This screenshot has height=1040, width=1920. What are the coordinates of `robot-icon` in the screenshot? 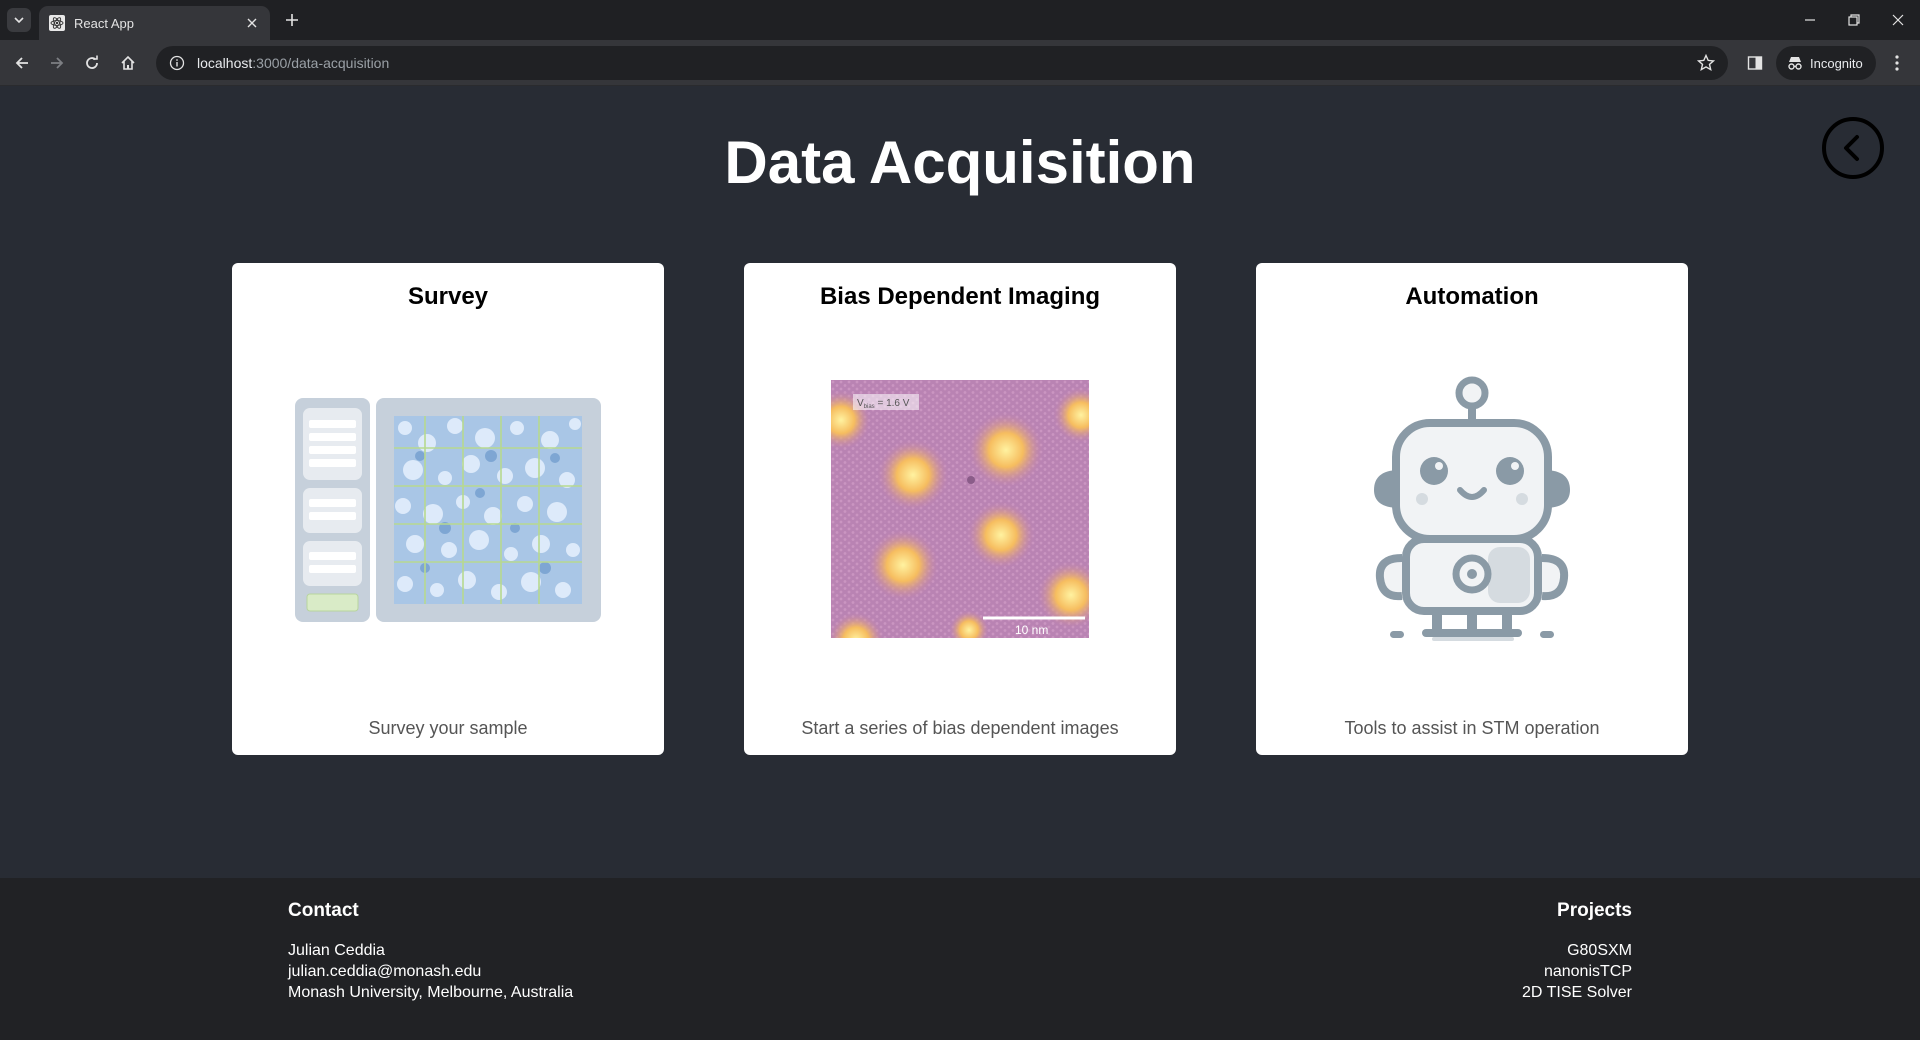 It's located at (1472, 508).